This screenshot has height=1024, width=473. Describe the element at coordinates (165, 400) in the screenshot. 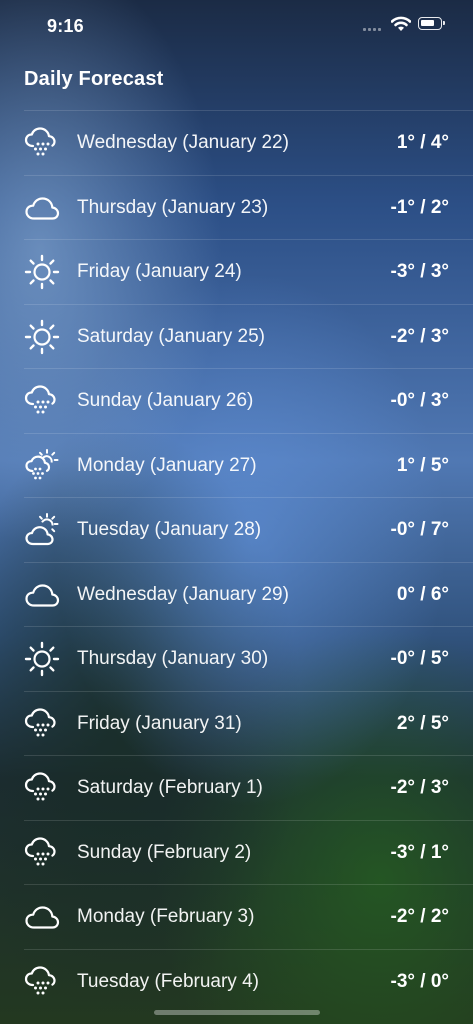

I see `forecast-day-label: Sunday (January 26)` at that location.